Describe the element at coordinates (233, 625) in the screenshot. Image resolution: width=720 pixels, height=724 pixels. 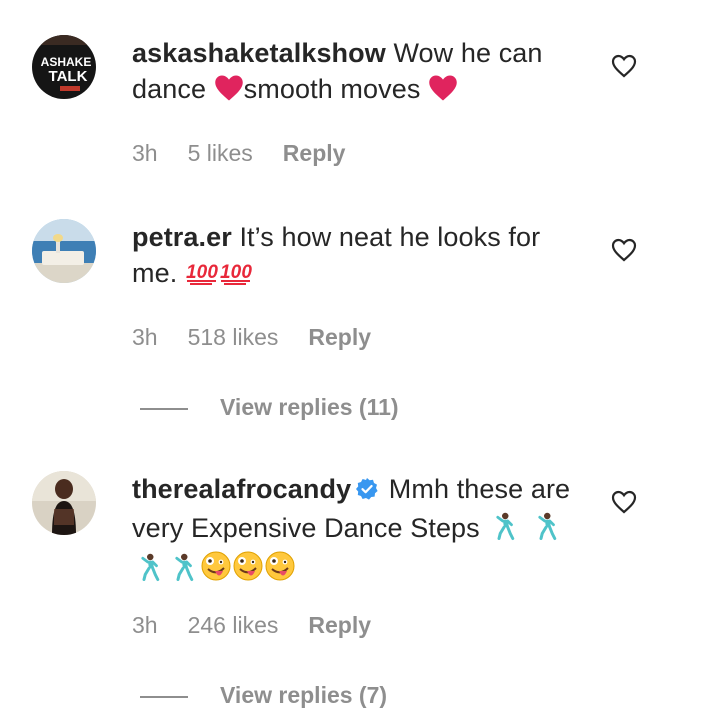
I see `likes-count: 246 likes` at that location.